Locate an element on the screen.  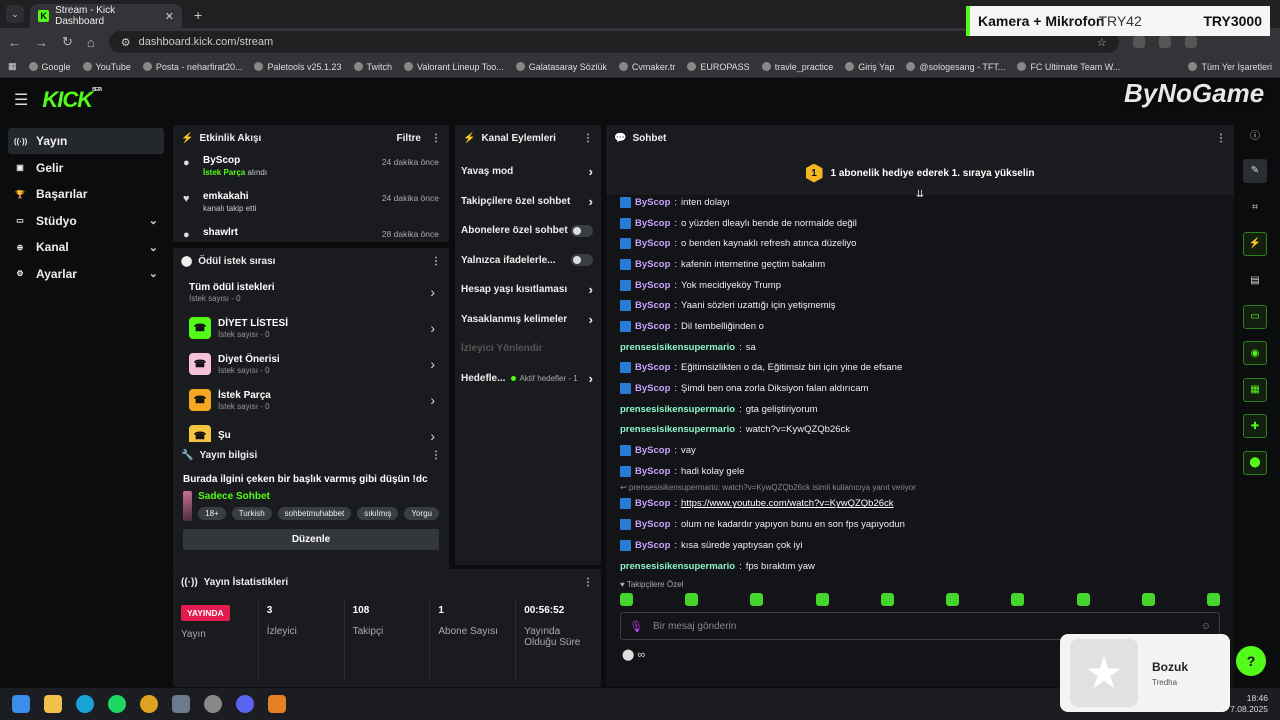
channel-action-4: Hesap yaşı kısıtlaması › is located at coordinates (528, 290).